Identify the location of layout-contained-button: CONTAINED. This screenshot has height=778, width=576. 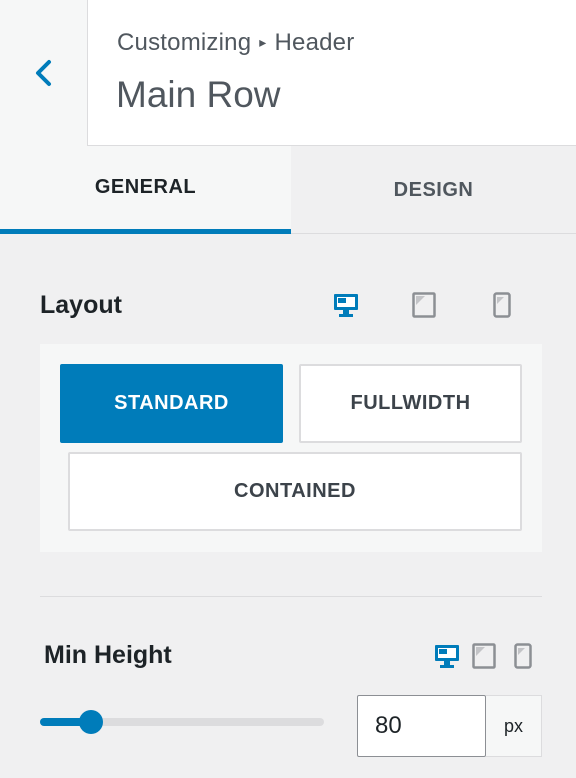
(295, 491).